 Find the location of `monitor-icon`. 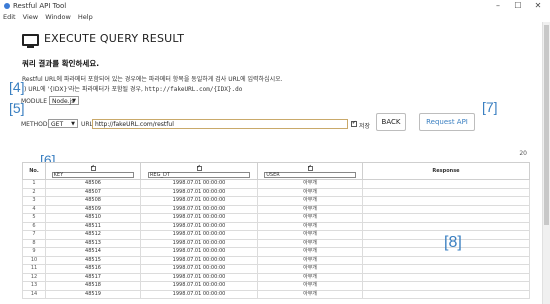

monitor-icon is located at coordinates (30, 41).